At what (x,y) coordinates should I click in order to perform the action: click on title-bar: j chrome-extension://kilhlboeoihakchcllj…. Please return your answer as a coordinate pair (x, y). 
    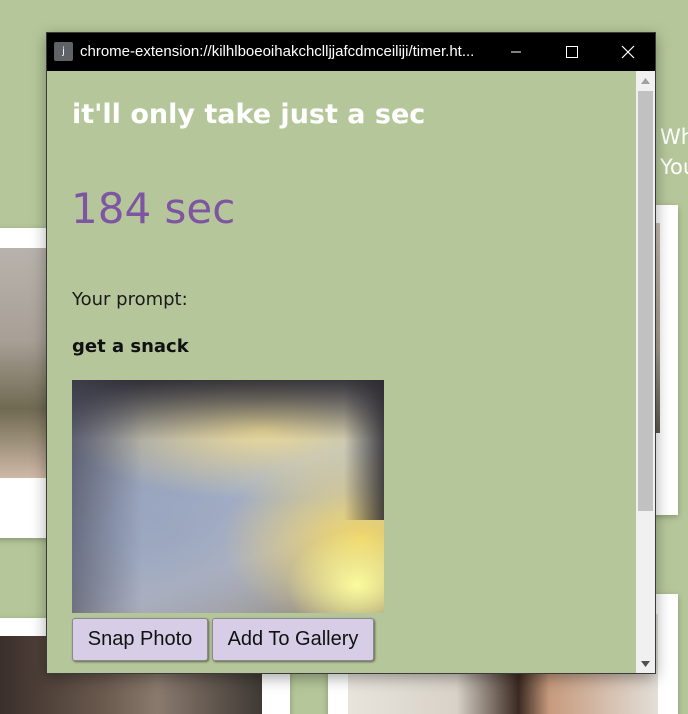
    Looking at the image, I should click on (351, 52).